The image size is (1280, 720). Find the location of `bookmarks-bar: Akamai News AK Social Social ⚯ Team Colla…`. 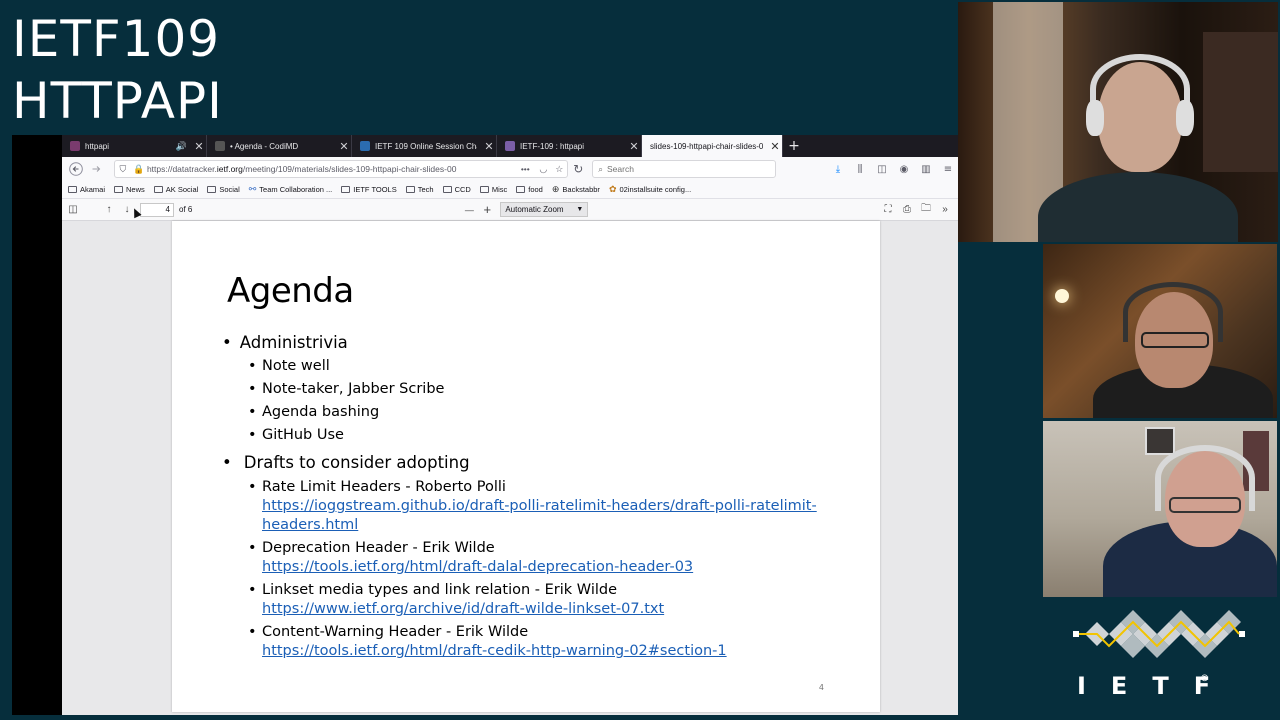

bookmarks-bar: Akamai News AK Social Social ⚯ Team Colla… is located at coordinates (510, 190).